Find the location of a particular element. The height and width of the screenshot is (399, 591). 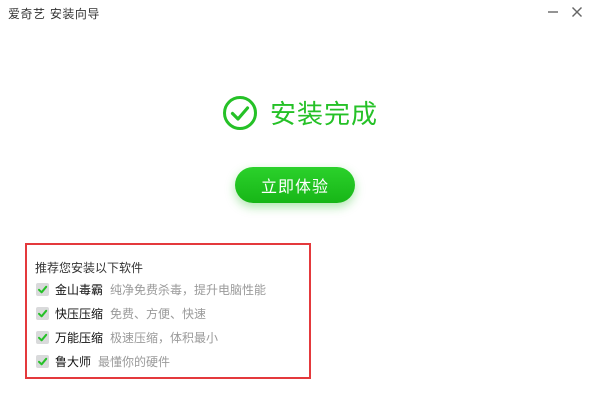

minimize-button is located at coordinates (553, 12).